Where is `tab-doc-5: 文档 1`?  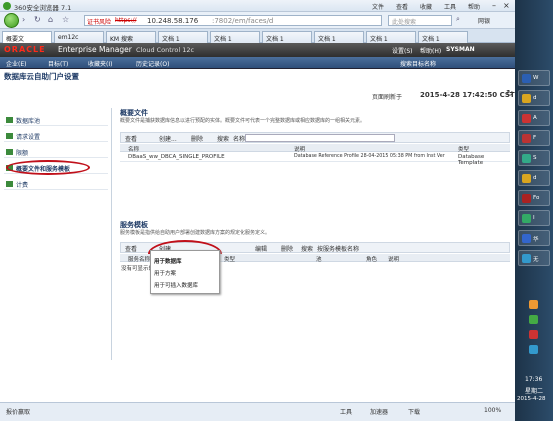
tab-doc-5: 文档 1 is located at coordinates (391, 37).